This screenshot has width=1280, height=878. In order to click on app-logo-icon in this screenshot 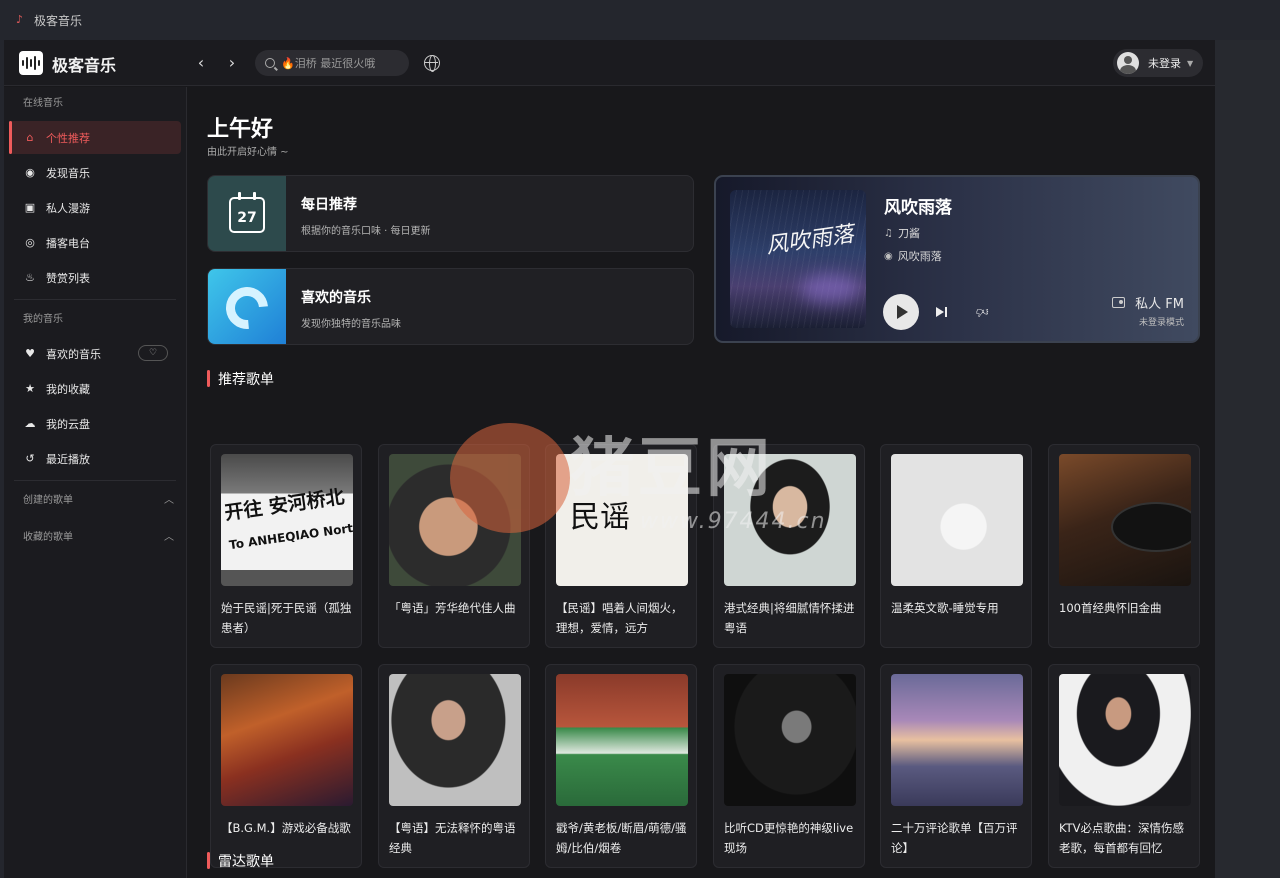, I will do `click(31, 63)`.